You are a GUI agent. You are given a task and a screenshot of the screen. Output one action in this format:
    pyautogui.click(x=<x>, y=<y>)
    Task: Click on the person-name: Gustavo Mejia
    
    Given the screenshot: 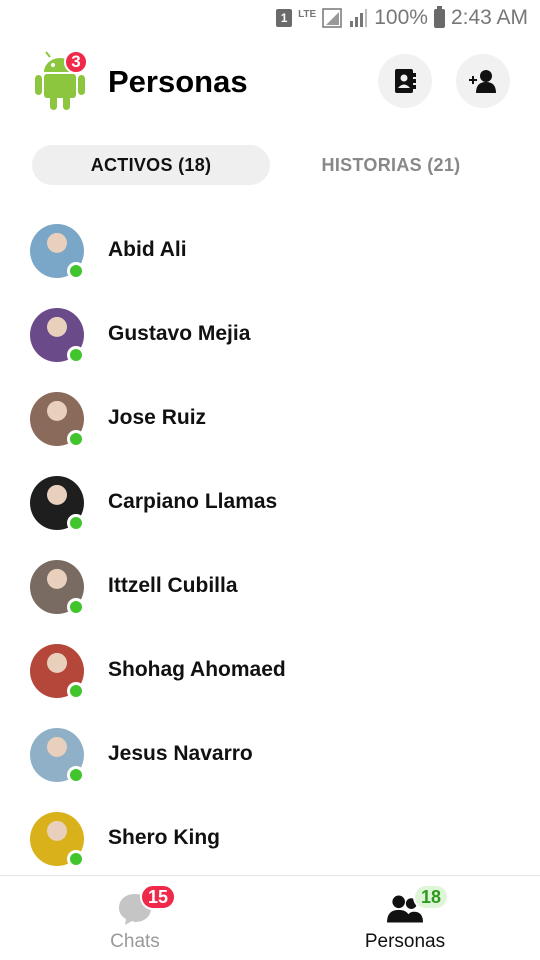 What is the action you would take?
    pyautogui.click(x=179, y=333)
    